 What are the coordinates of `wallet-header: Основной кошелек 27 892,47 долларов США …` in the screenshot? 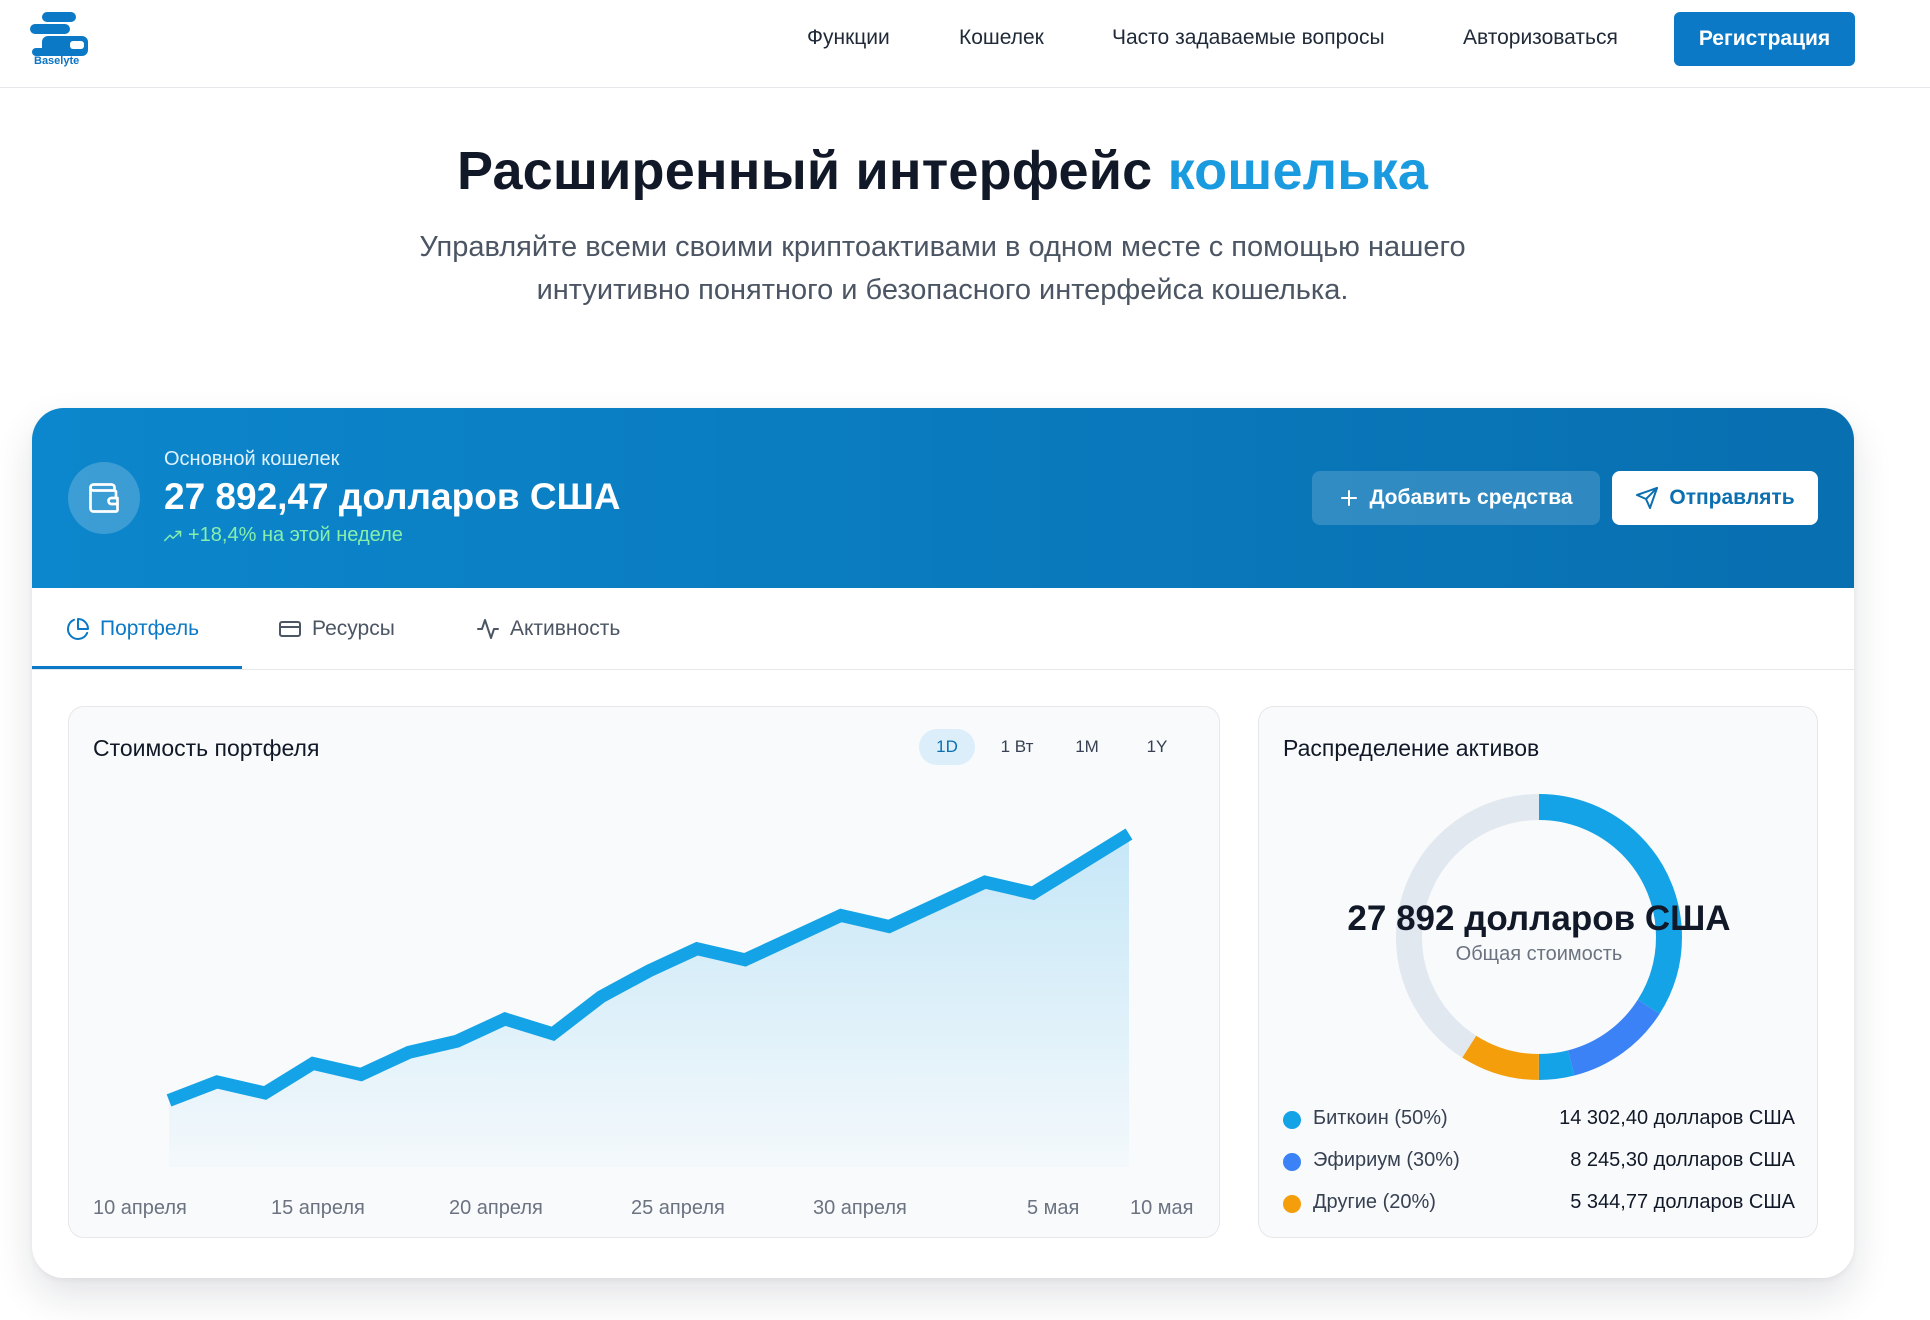 It's located at (943, 498).